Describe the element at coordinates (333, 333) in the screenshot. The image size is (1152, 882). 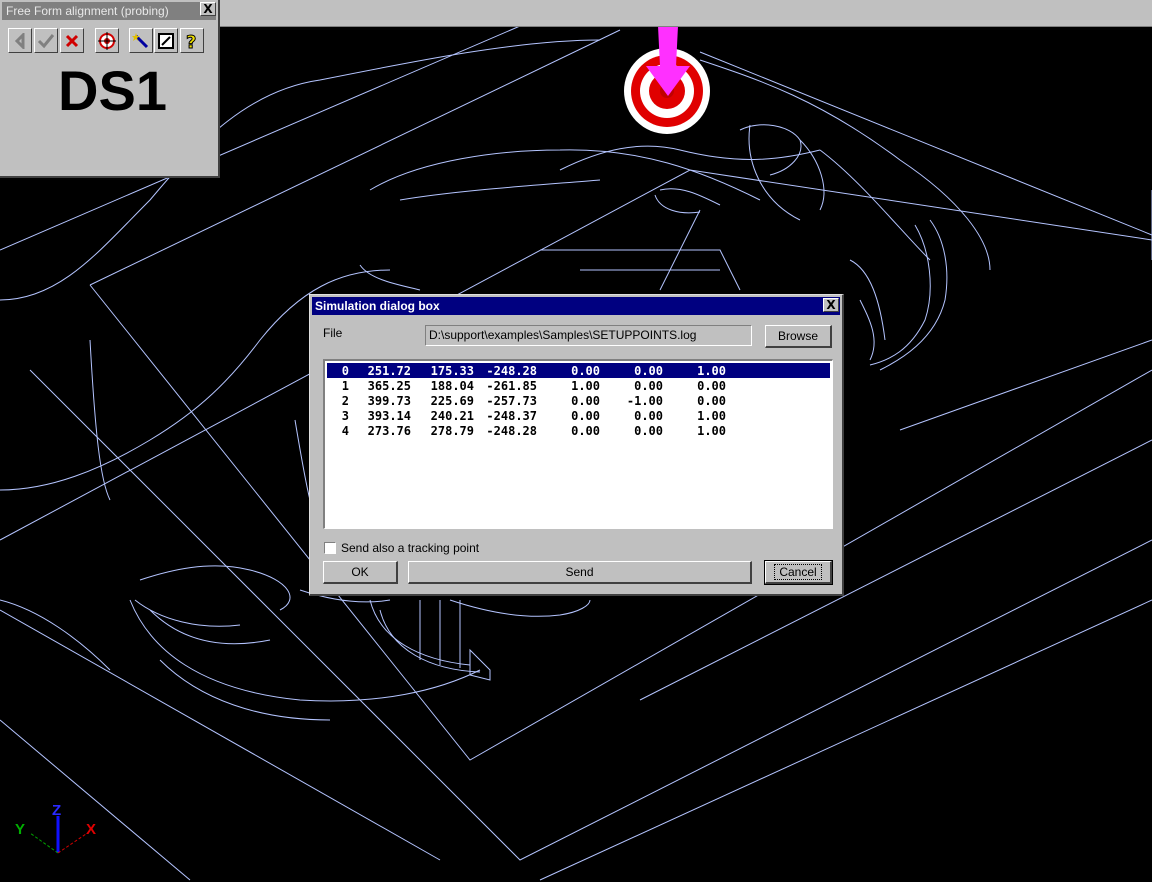
I see `file-label: File` at that location.